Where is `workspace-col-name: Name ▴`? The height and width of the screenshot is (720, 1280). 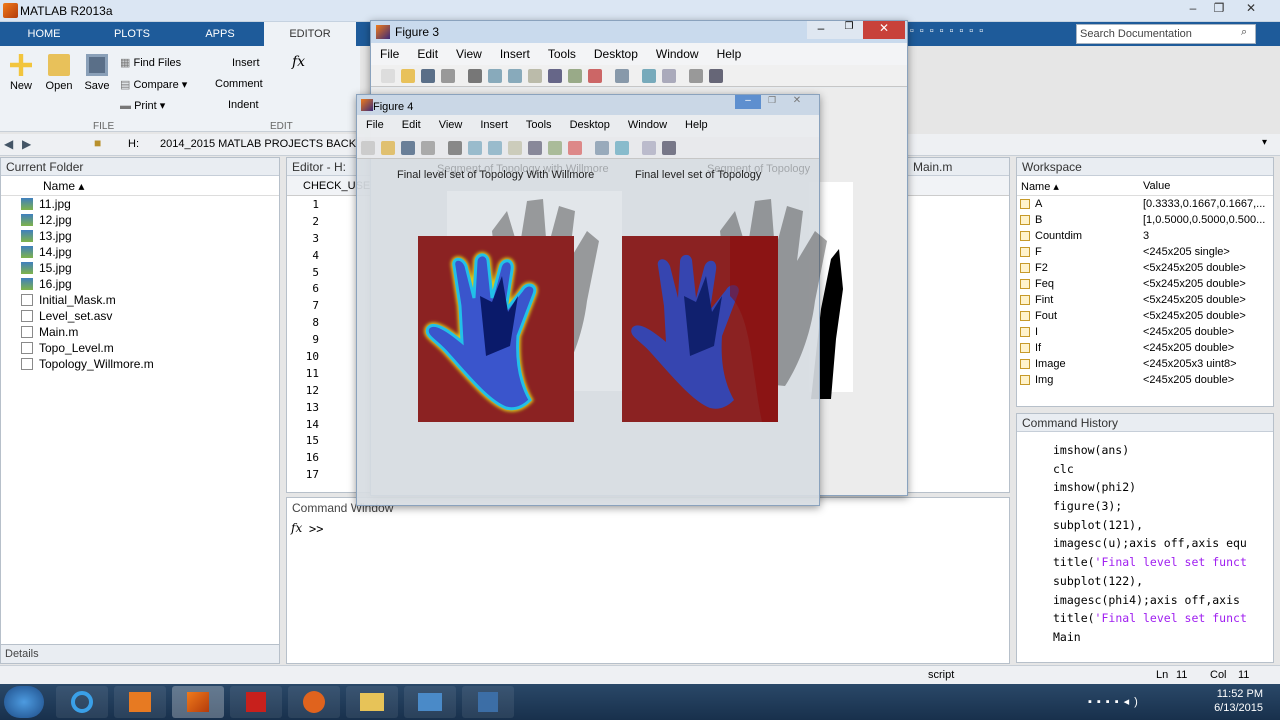 workspace-col-name: Name ▴ is located at coordinates (1040, 186).